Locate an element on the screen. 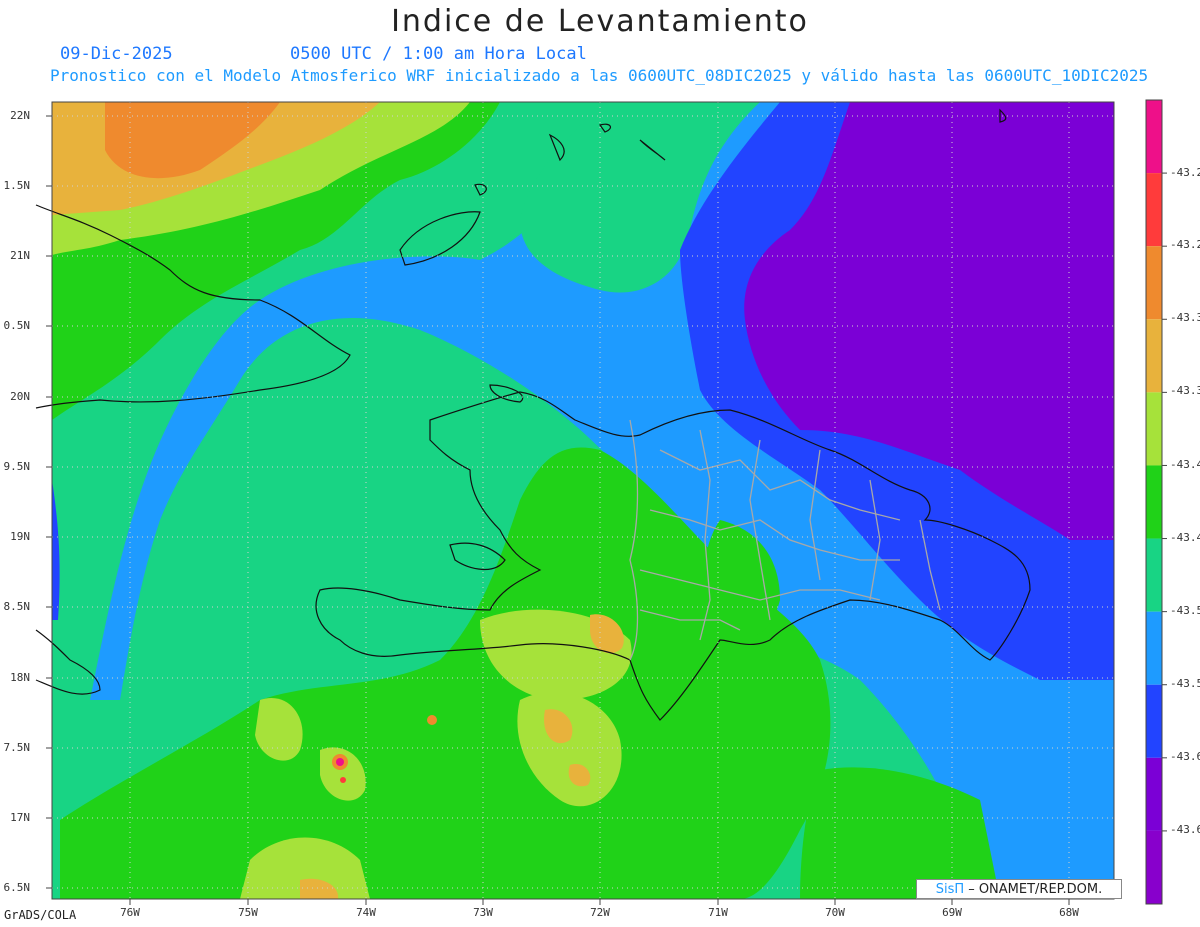  lon-label: 72W is located at coordinates (600, 912).